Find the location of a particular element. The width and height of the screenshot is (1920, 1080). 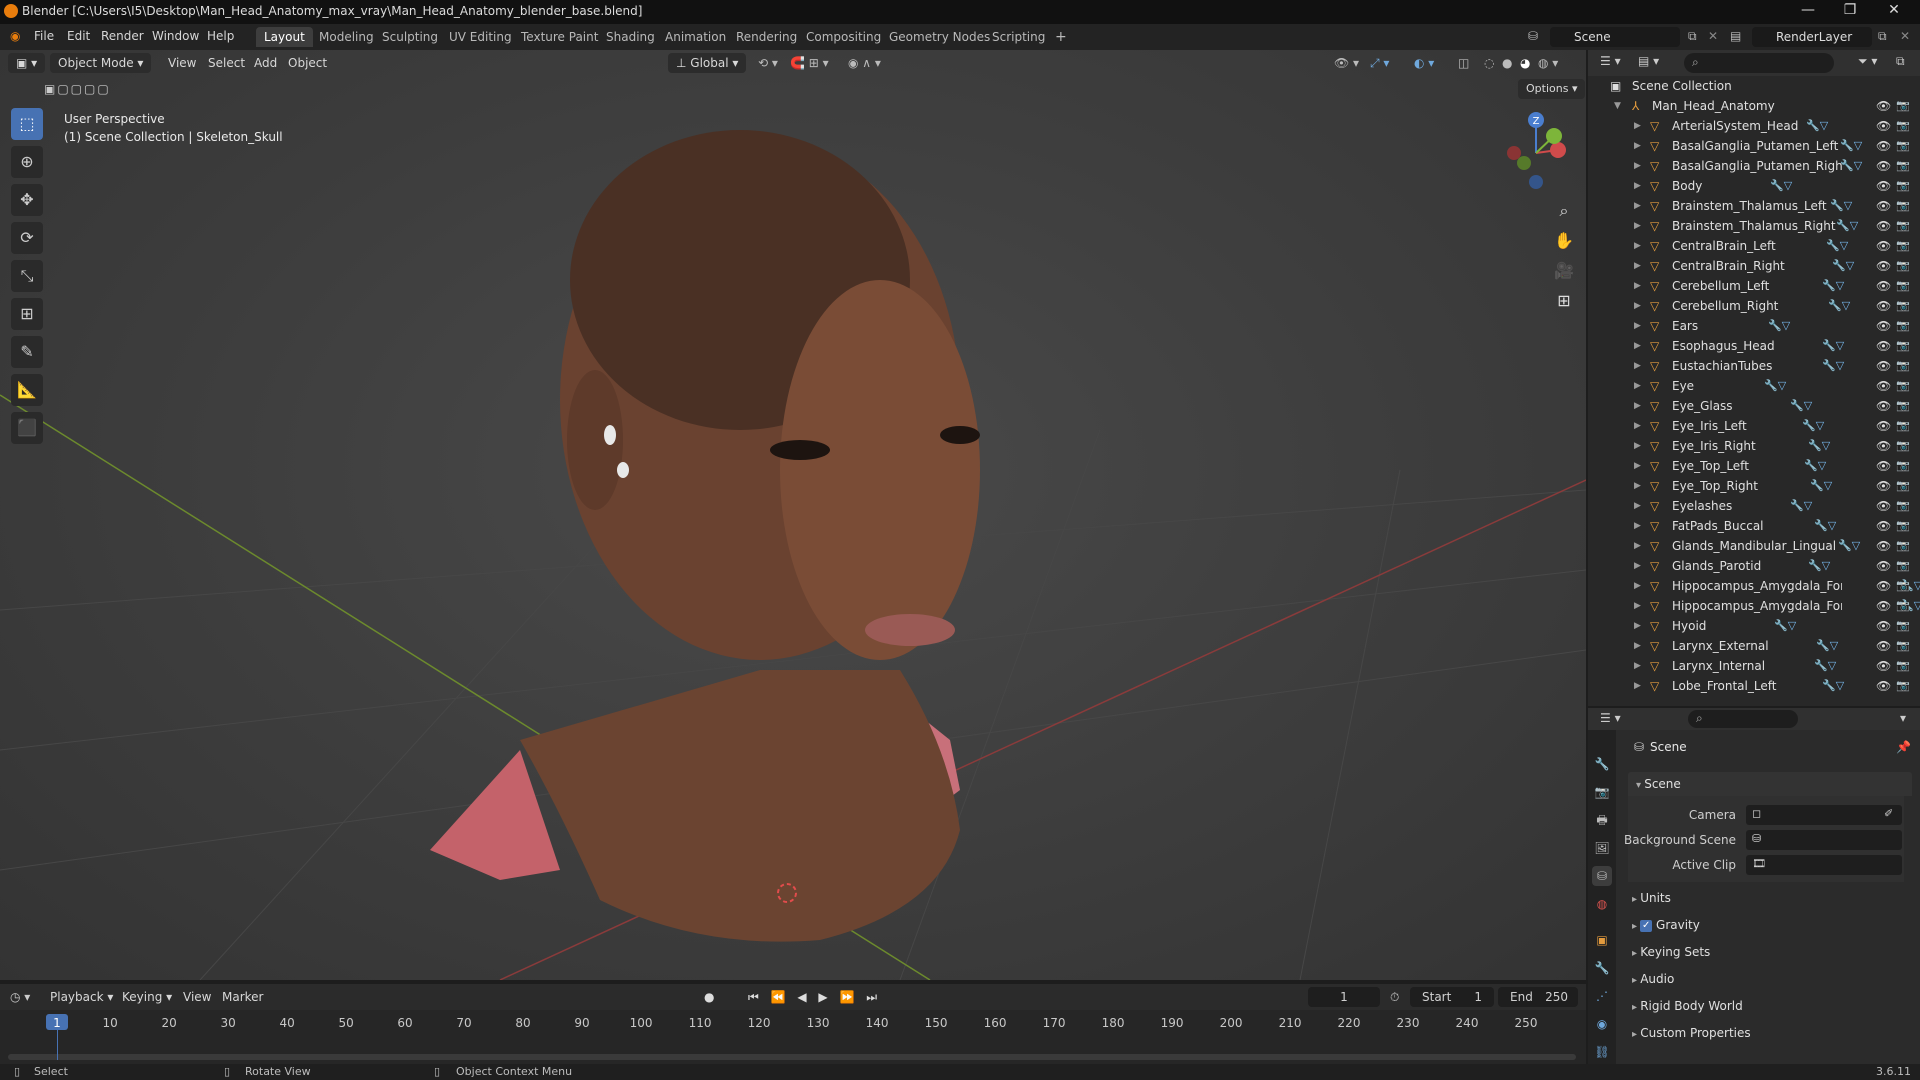

transform-orientation-dropdown: ⊥ Global ▾ is located at coordinates (707, 63).